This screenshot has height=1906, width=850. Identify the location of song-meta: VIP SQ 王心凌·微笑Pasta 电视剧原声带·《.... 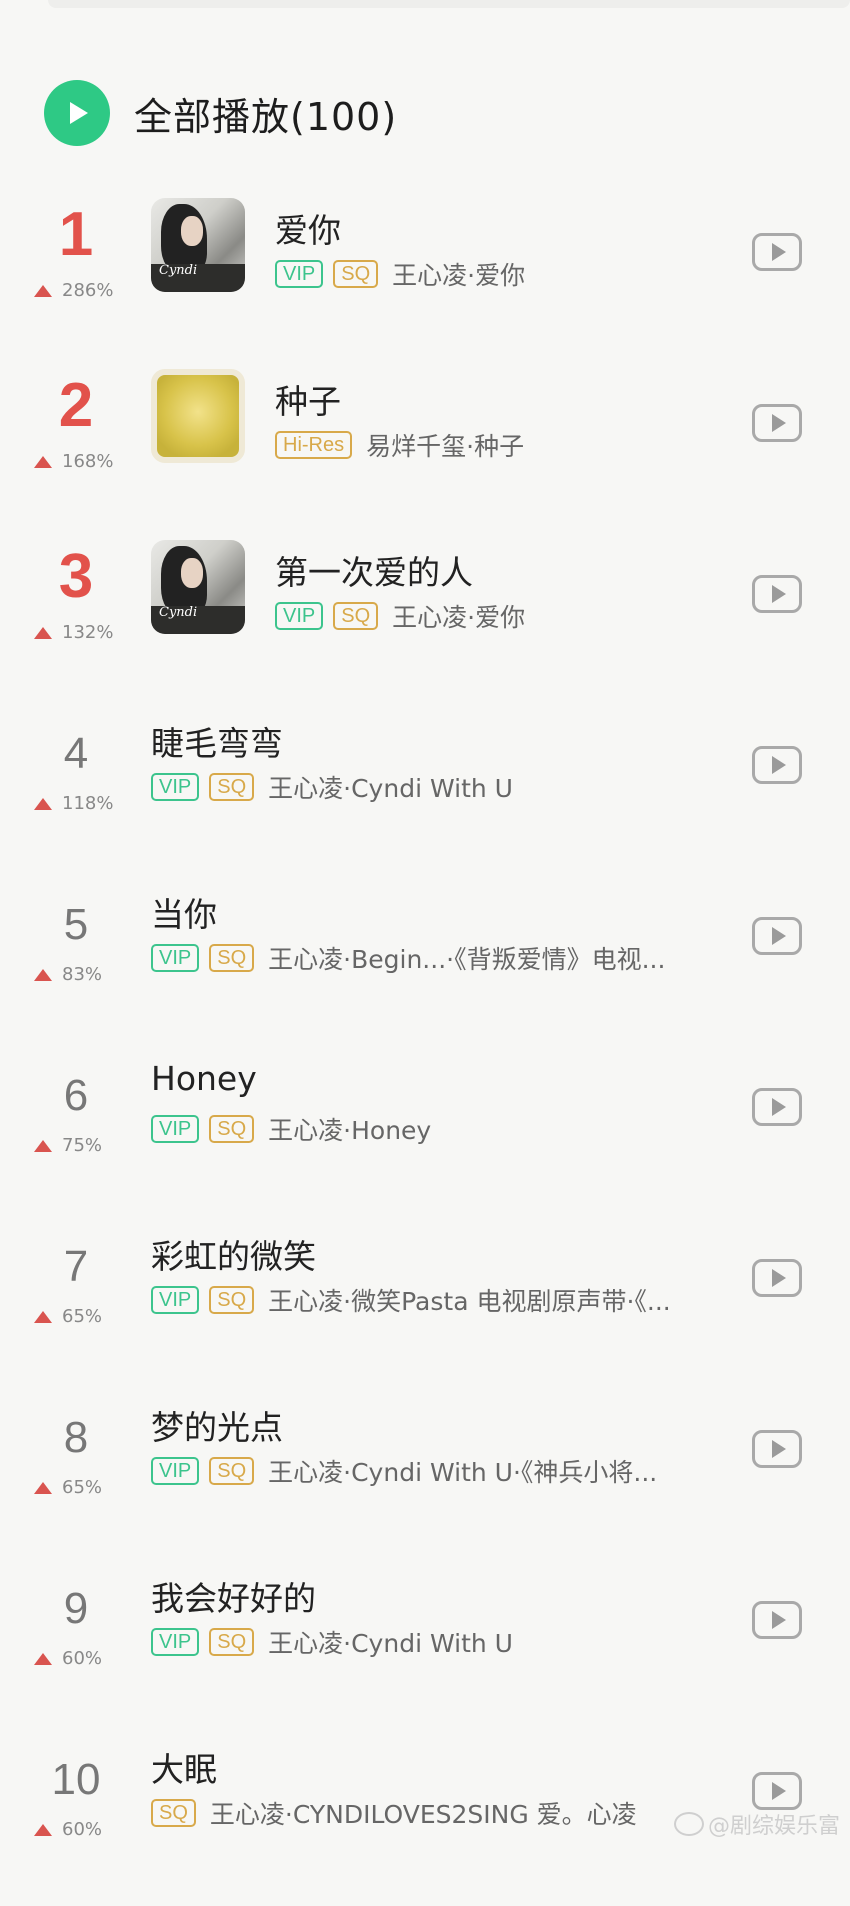
(411, 1300).